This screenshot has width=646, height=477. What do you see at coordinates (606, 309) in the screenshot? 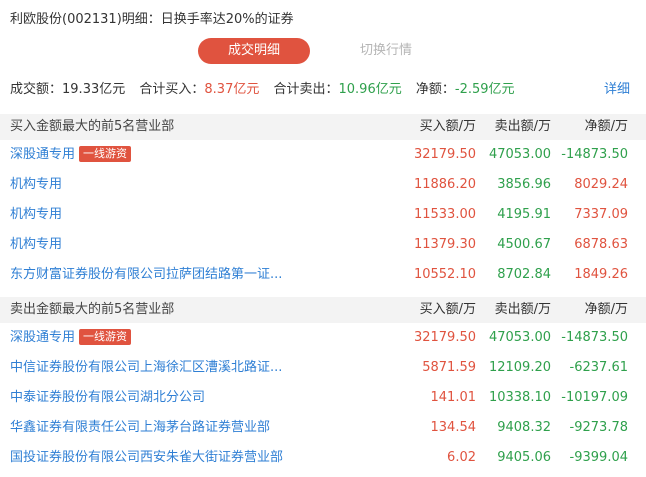
I see `sell-header-net: 净额/万` at bounding box center [606, 309].